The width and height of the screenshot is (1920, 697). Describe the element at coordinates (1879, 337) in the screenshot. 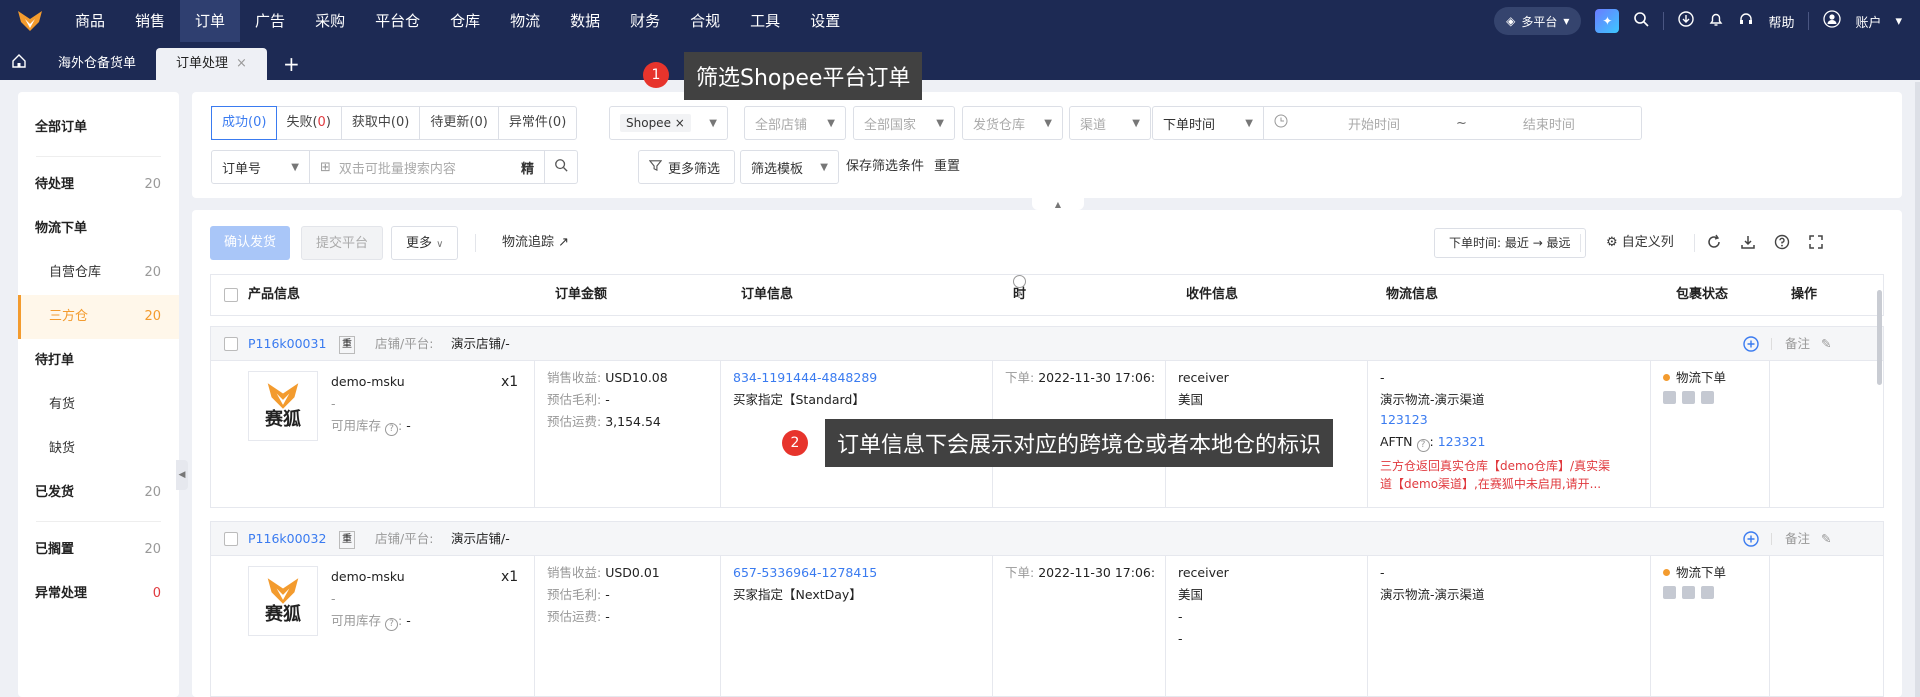

I see `table-scrollbar` at that location.